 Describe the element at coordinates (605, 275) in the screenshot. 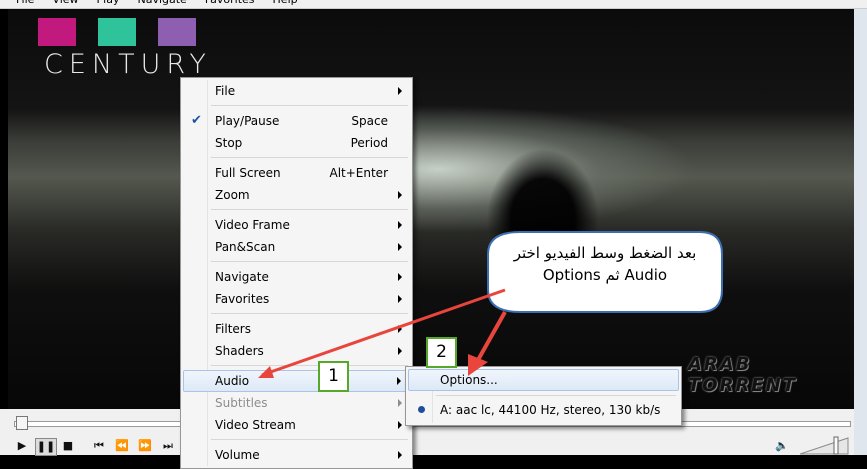

I see `callout-line-2: Audio ثم Options` at that location.